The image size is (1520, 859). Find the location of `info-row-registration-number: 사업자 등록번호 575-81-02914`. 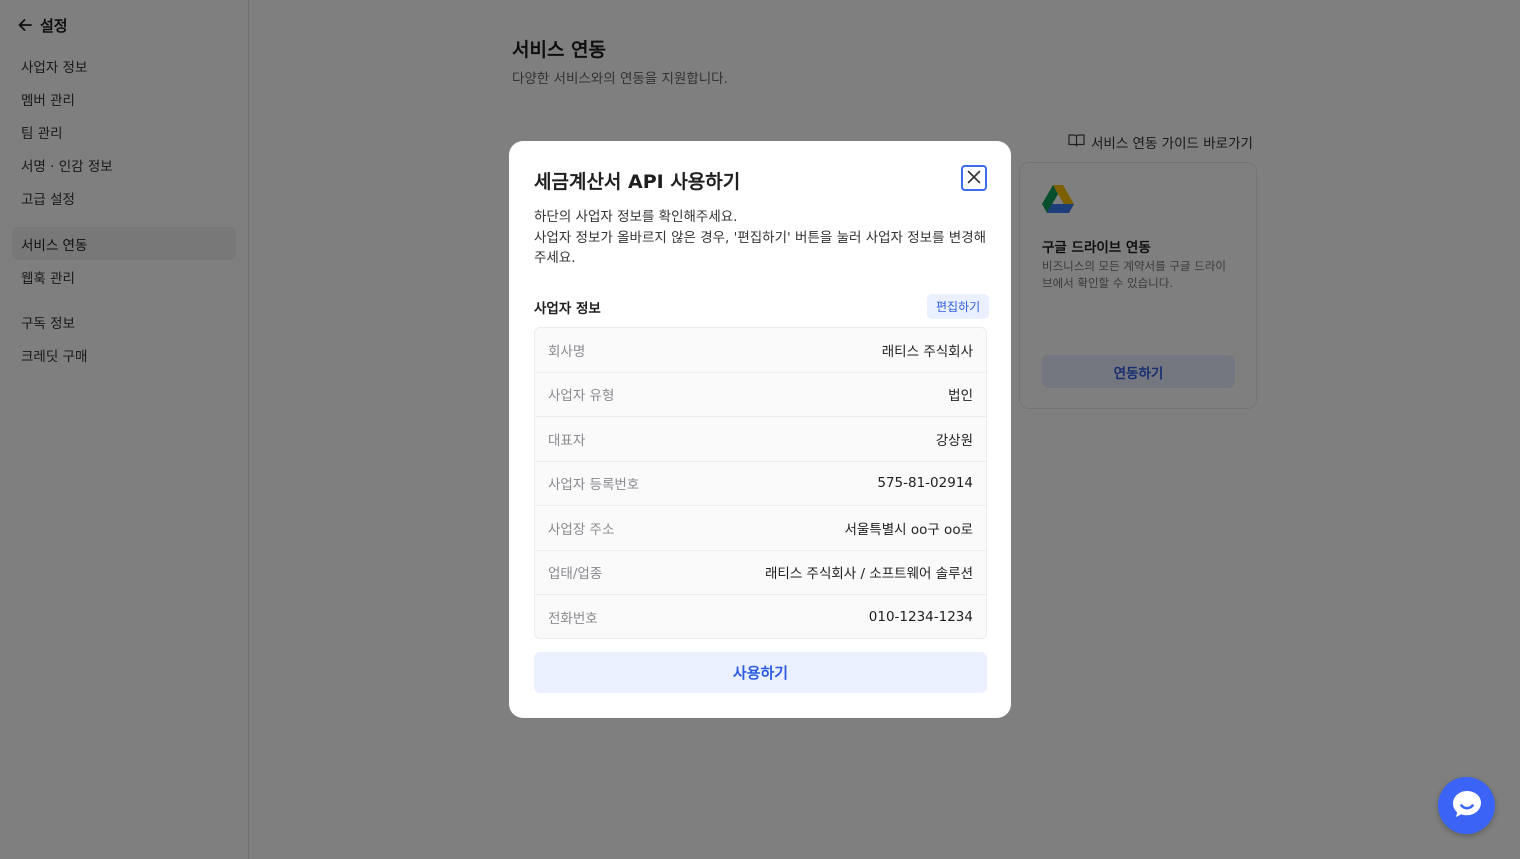

info-row-registration-number: 사업자 등록번호 575-81-02914 is located at coordinates (760, 484).